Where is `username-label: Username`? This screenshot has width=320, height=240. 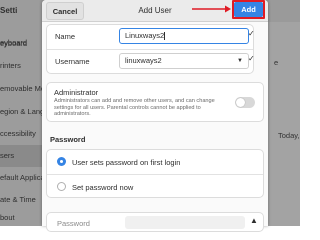
username-label: Username is located at coordinates (72, 61).